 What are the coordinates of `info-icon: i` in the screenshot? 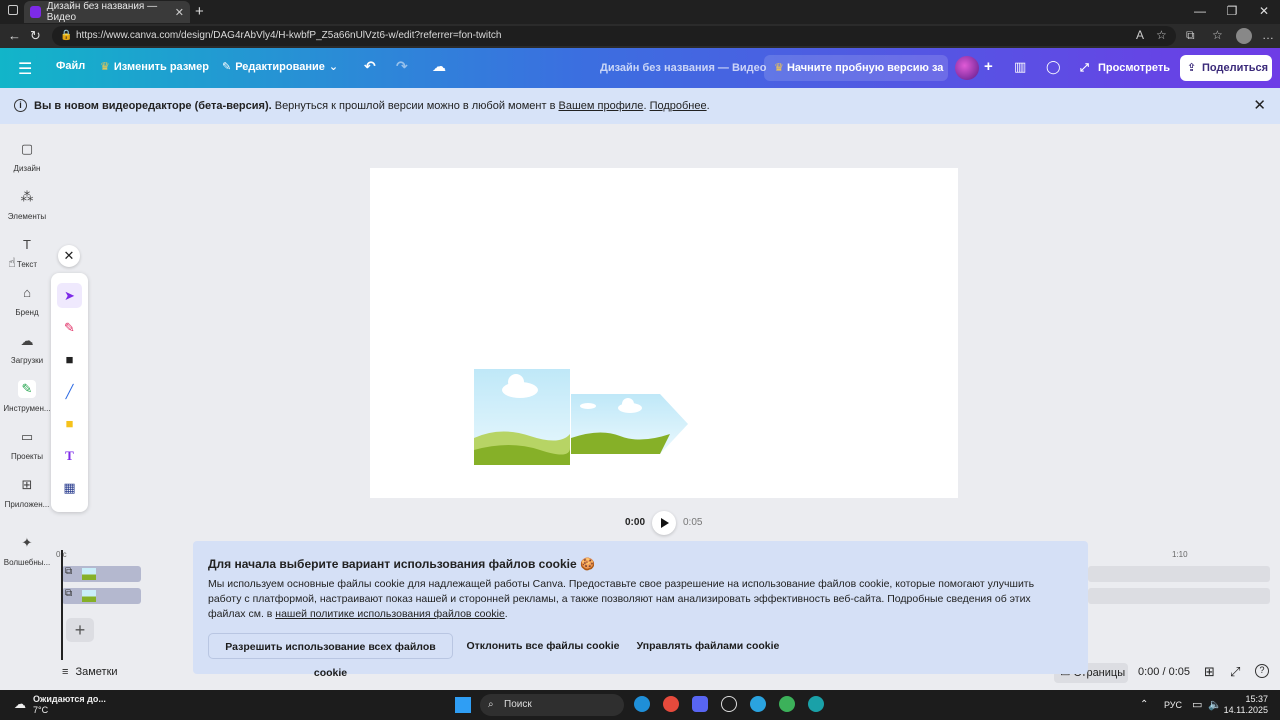 It's located at (20, 105).